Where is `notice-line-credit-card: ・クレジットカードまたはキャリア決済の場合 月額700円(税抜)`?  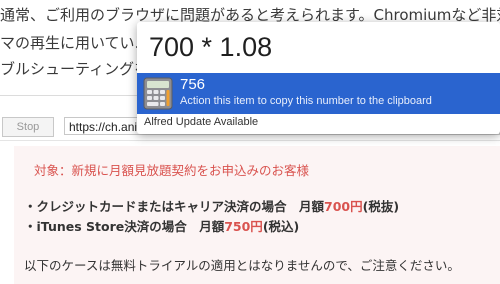 notice-line-credit-card: ・クレジットカードまたはキャリア決済の場合 月額700円(税抜) is located at coordinates (211, 205).